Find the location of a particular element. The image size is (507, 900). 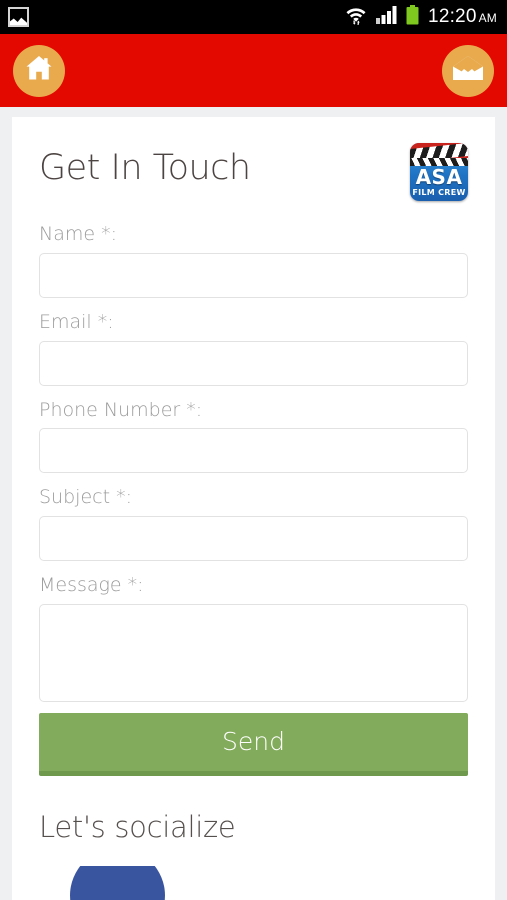

send-button: Send is located at coordinates (253, 744).